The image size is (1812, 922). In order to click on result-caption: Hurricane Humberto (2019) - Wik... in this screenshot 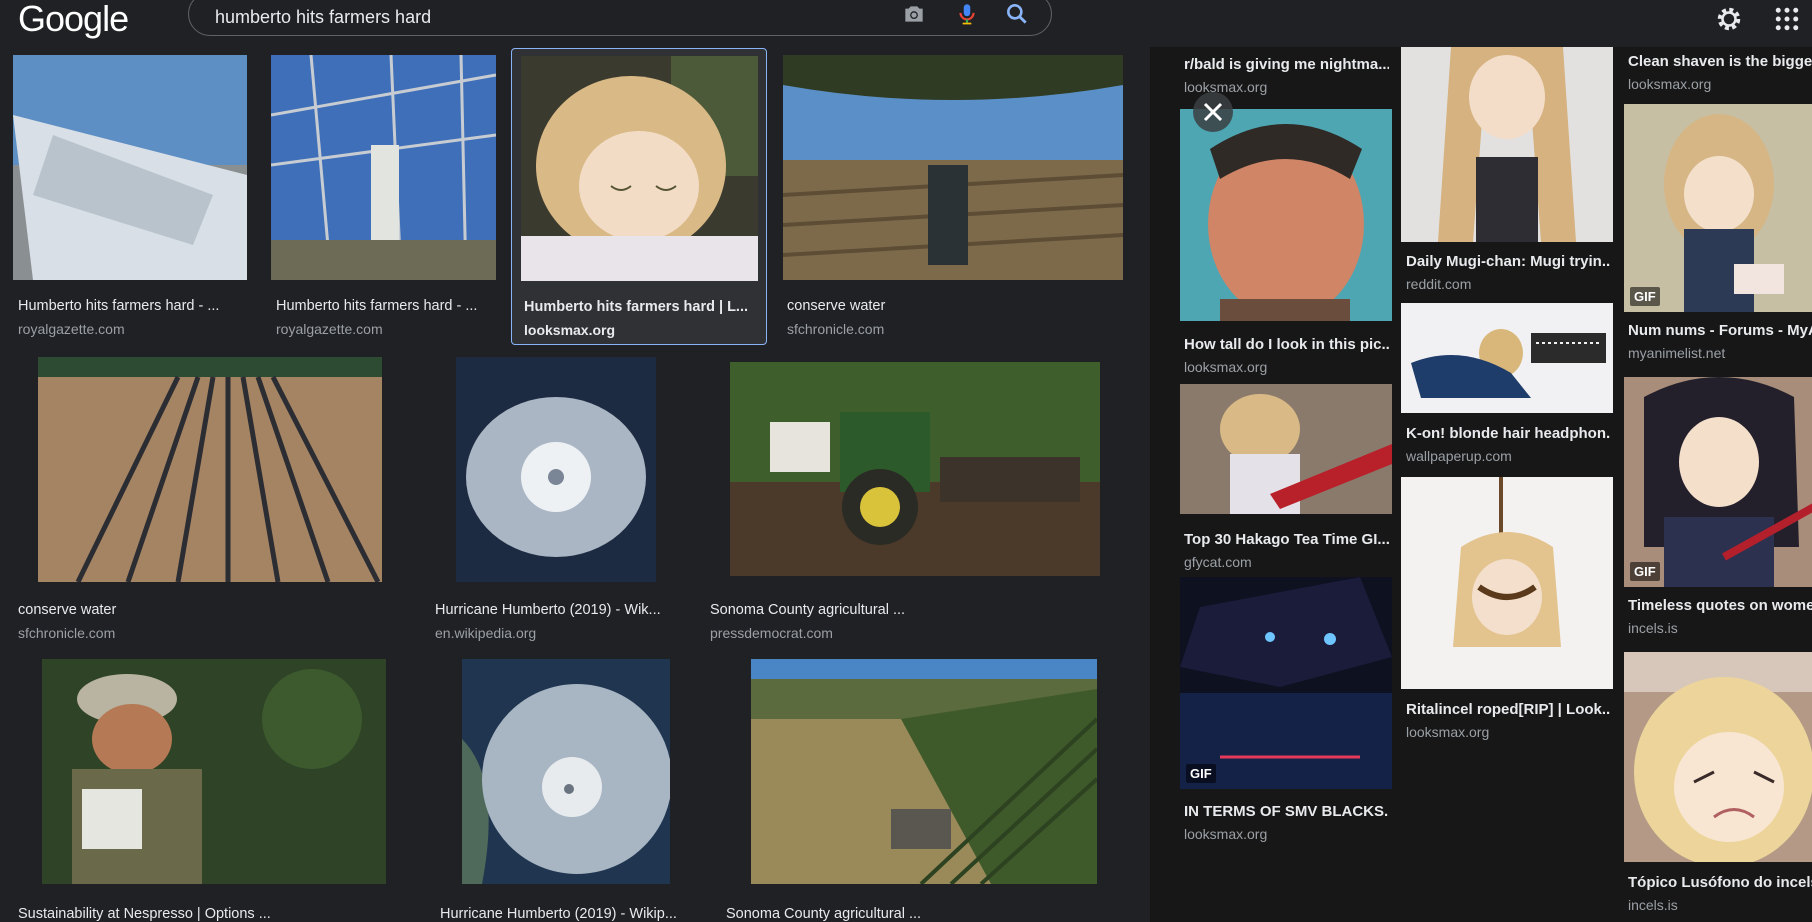, I will do `click(555, 610)`.